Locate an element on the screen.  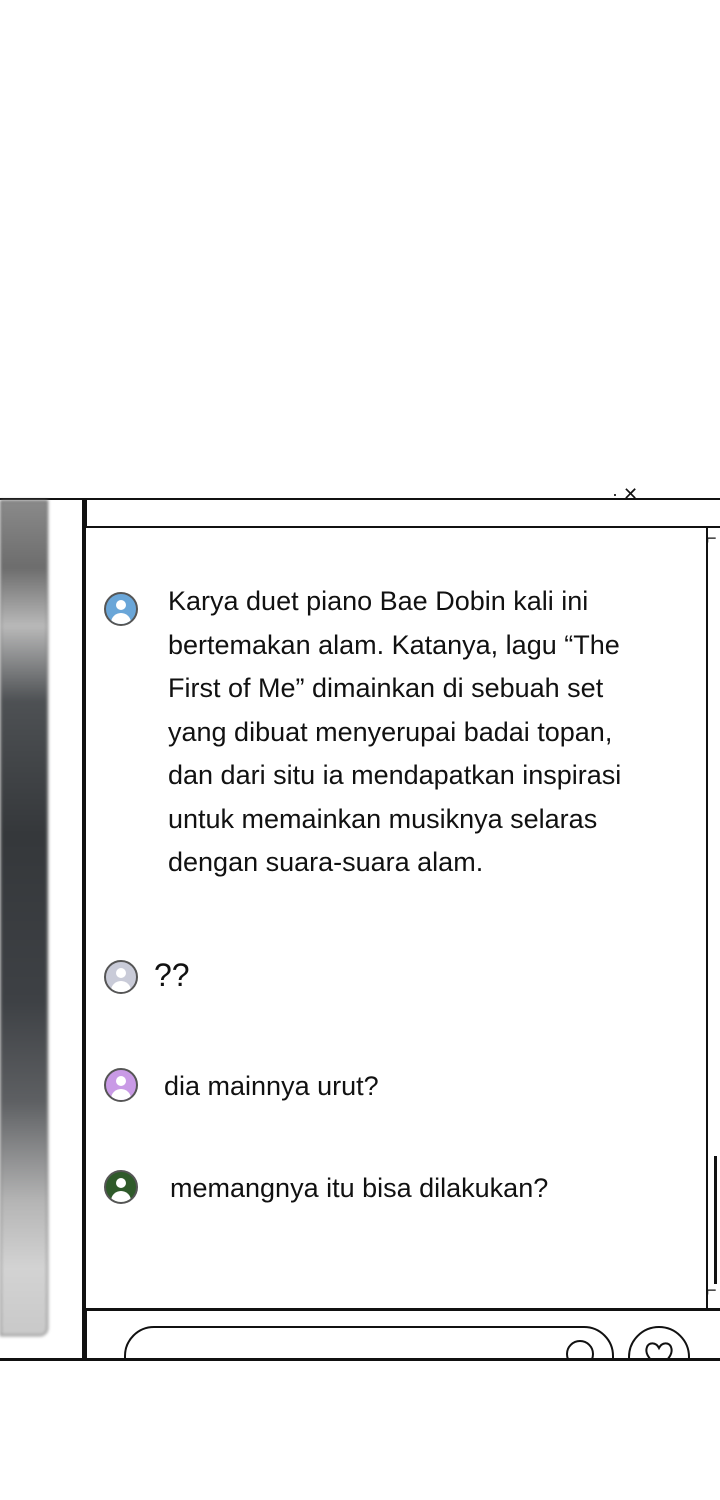
chat-scrollbar is located at coordinates (711, 1220).